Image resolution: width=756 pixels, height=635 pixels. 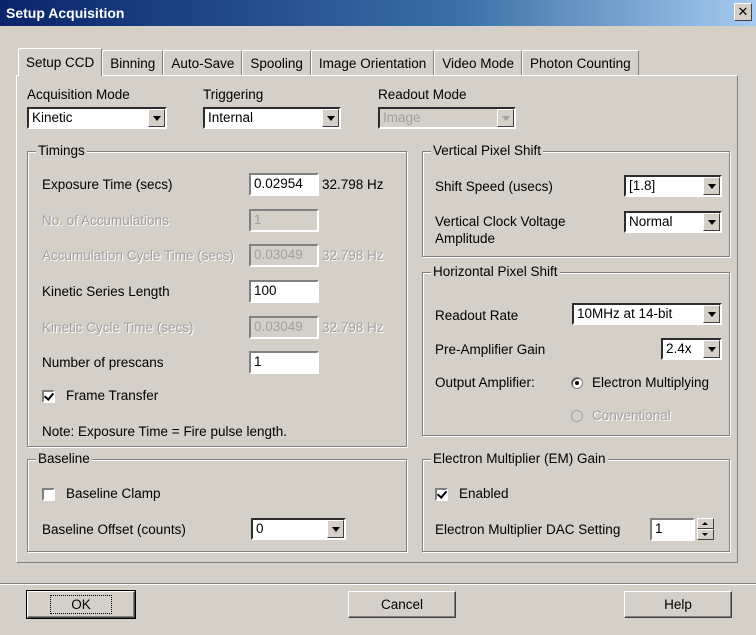 I want to click on frame-transfer-label: Frame Transfer, so click(x=112, y=395).